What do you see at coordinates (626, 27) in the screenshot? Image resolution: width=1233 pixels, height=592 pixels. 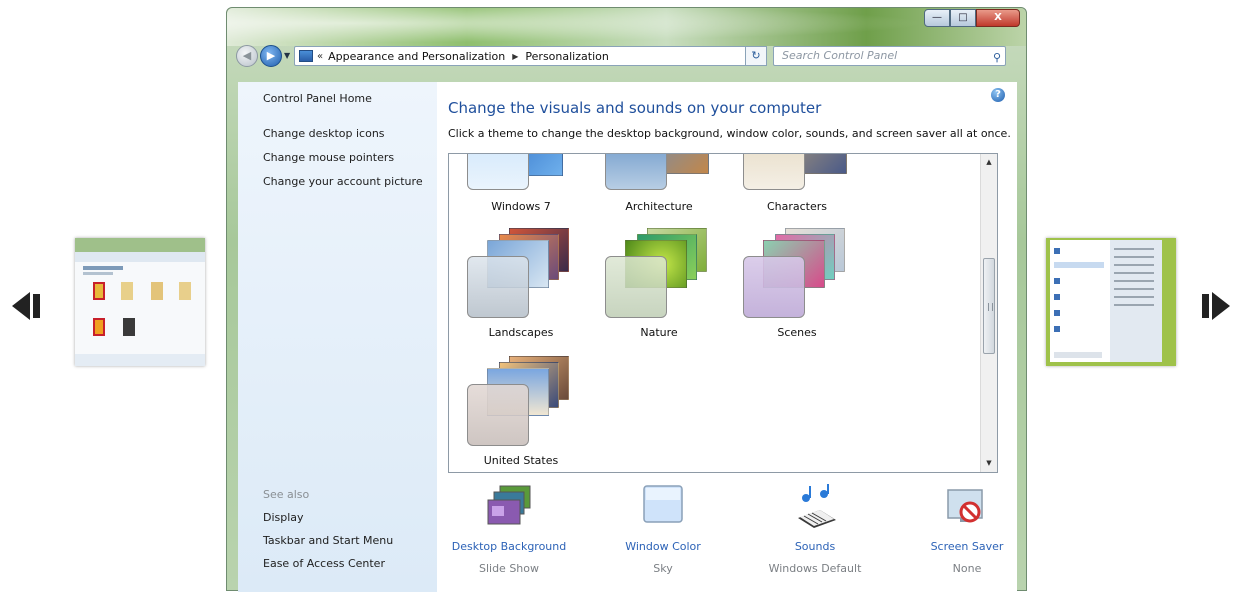 I see `title-bar` at bounding box center [626, 27].